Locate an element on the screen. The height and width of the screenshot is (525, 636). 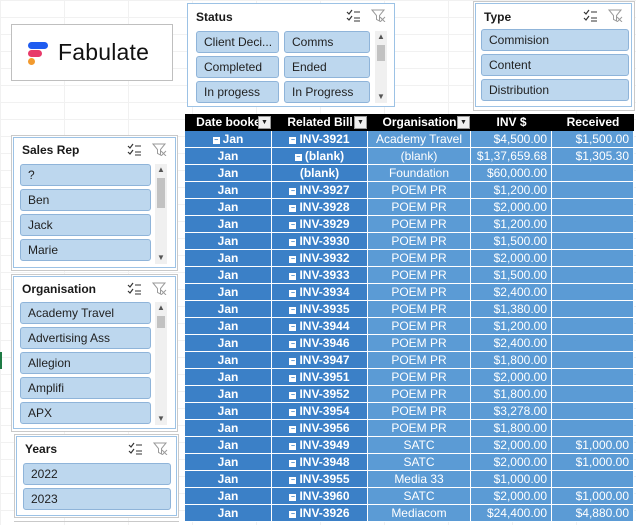
cell-related-bill: − INV-3934 is located at coordinates (320, 292).